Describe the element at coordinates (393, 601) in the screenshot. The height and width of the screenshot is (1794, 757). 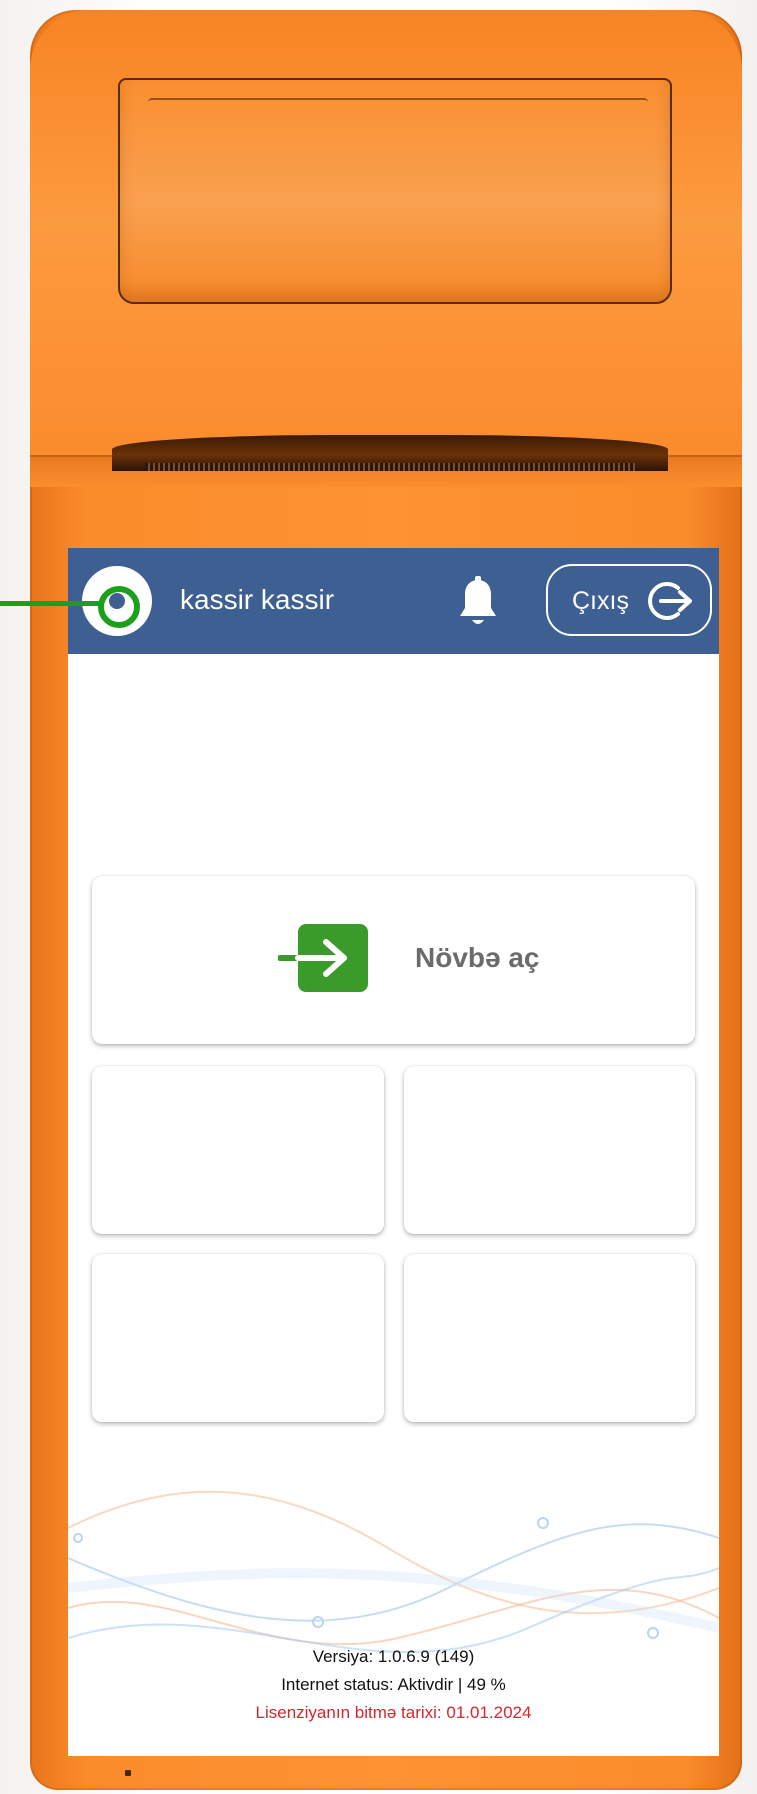
I see `header-bar: kassir kassir Çıxış` at that location.